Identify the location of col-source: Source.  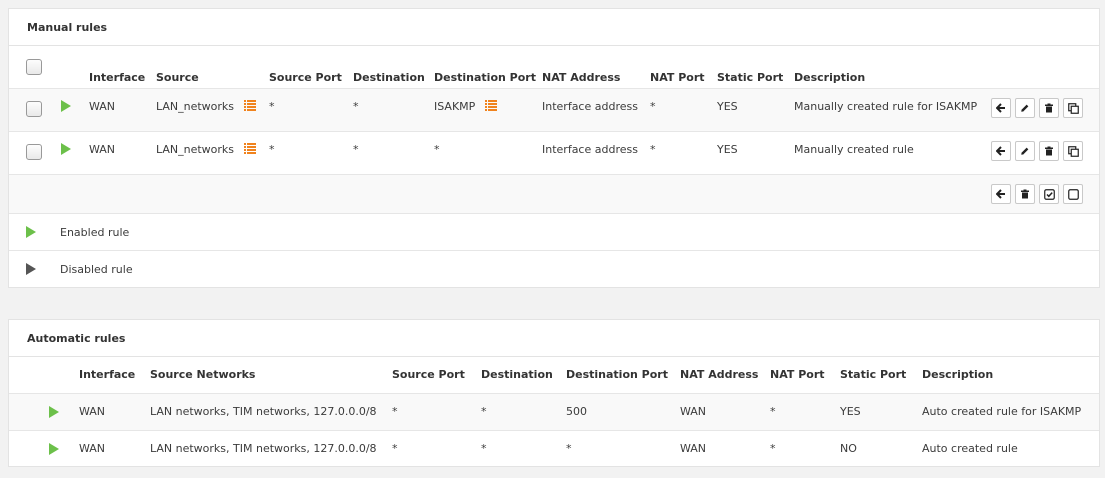
(177, 77).